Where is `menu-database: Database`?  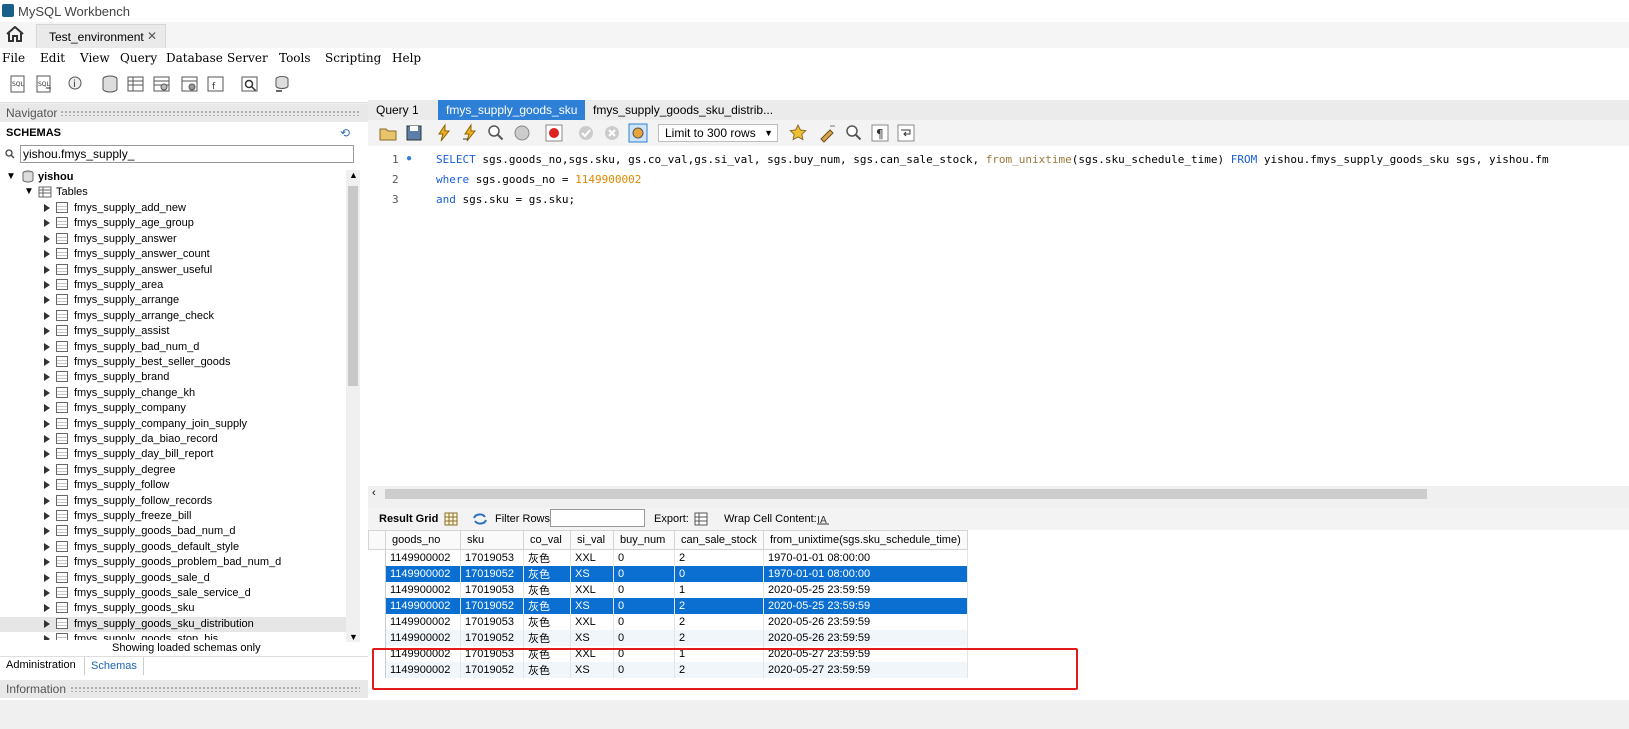 menu-database: Database is located at coordinates (194, 58).